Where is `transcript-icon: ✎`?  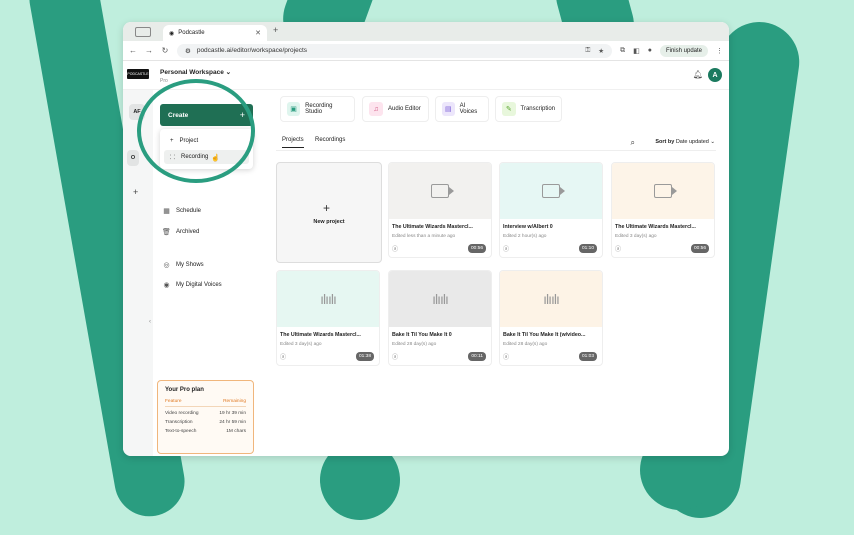
transcript-icon: ✎ is located at coordinates (509, 109).